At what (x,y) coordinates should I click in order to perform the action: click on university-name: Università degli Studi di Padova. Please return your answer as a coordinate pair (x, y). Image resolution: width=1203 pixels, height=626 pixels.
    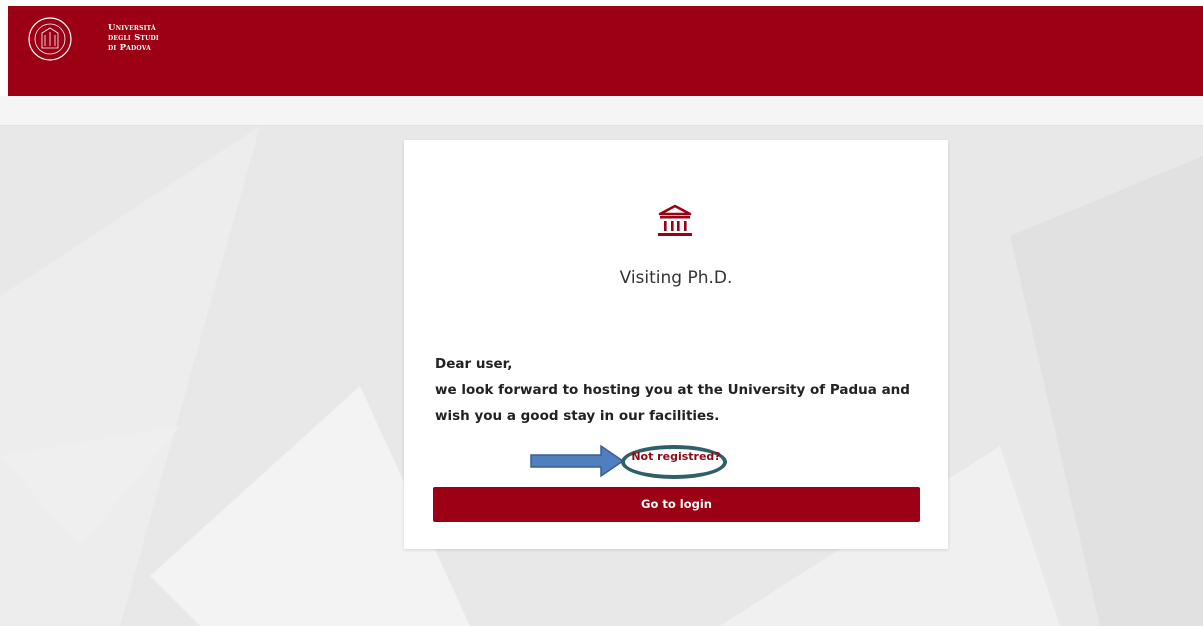
    Looking at the image, I should click on (133, 38).